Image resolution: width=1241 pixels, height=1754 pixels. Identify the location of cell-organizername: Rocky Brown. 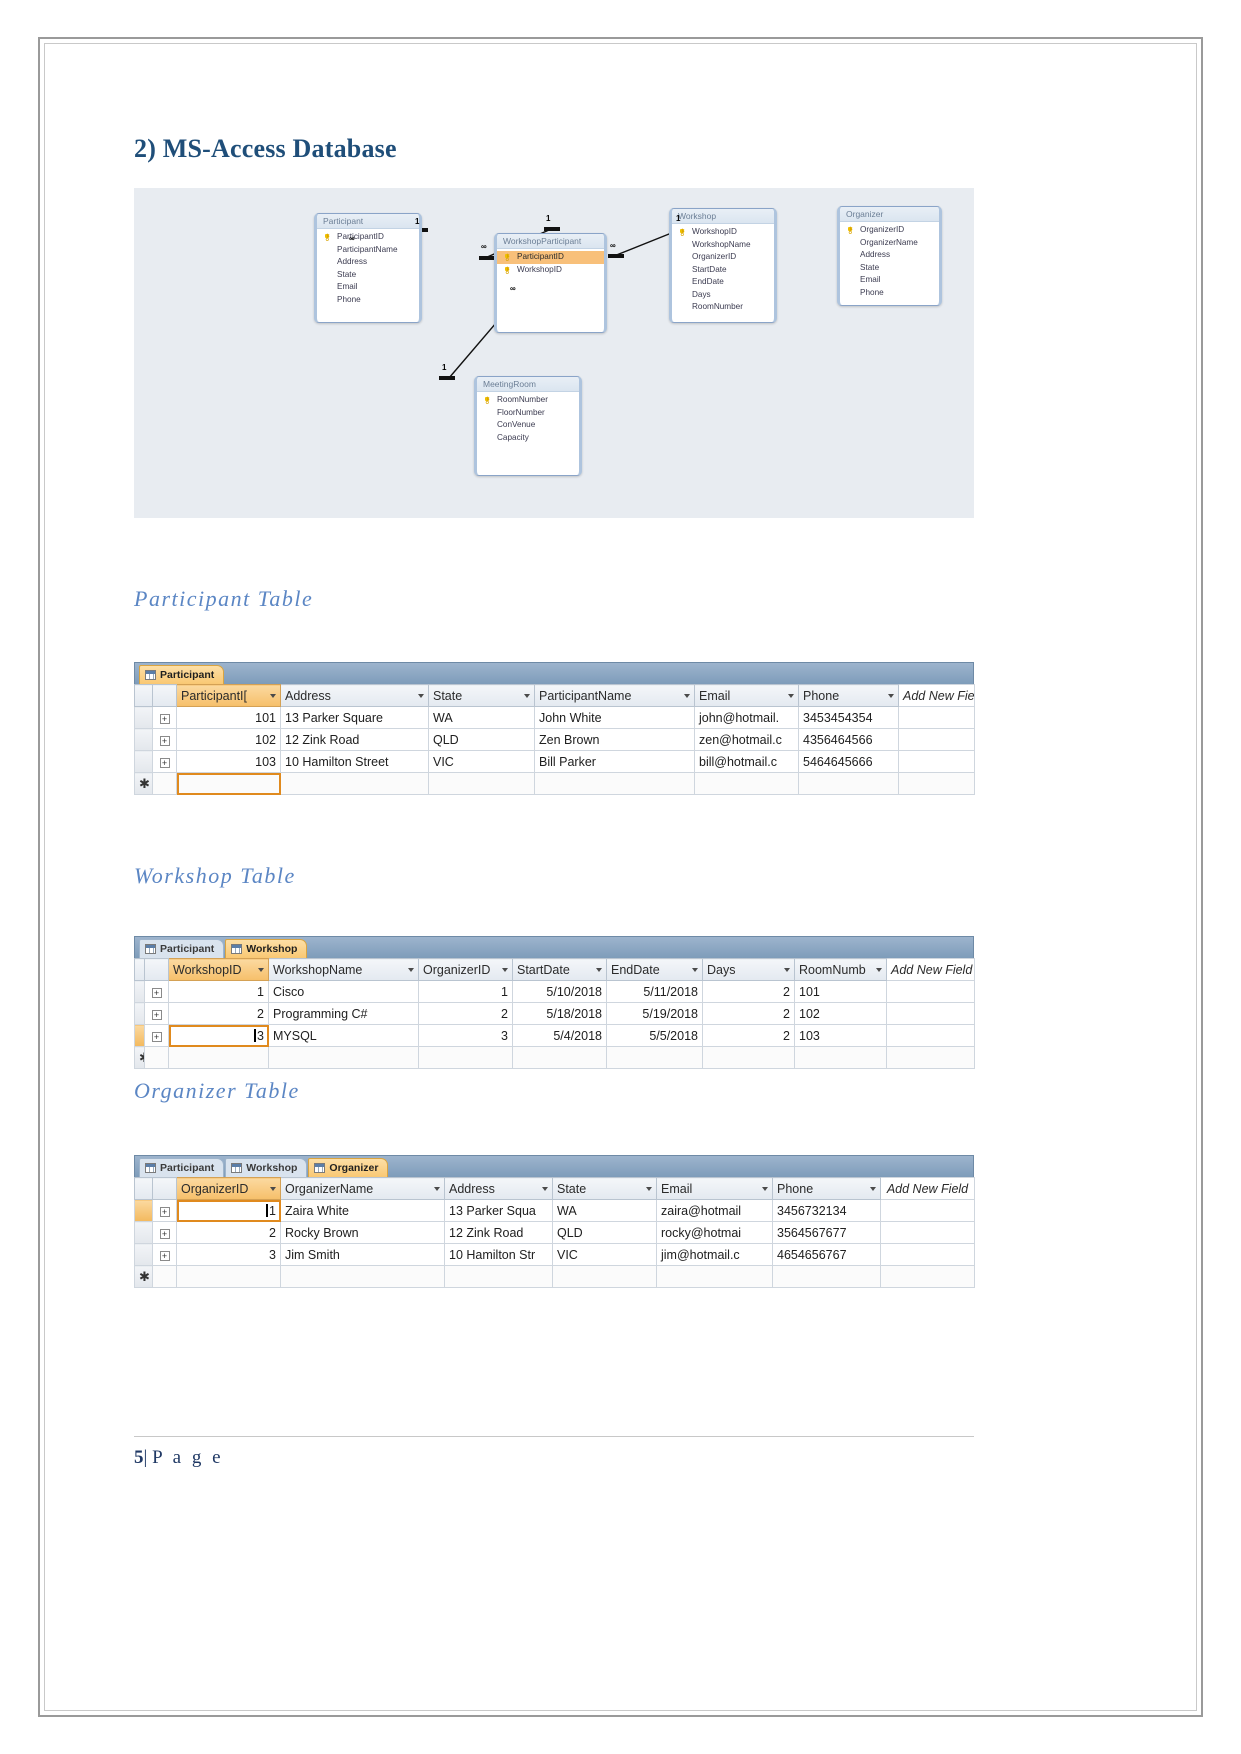
(362, 1232).